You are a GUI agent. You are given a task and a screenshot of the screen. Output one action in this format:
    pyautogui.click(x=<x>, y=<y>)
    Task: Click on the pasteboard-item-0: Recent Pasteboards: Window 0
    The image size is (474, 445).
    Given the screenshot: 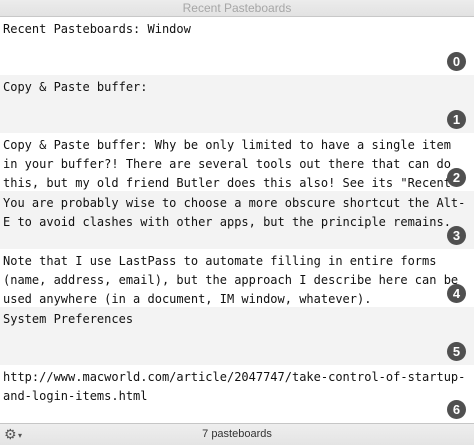 What is the action you would take?
    pyautogui.click(x=237, y=46)
    